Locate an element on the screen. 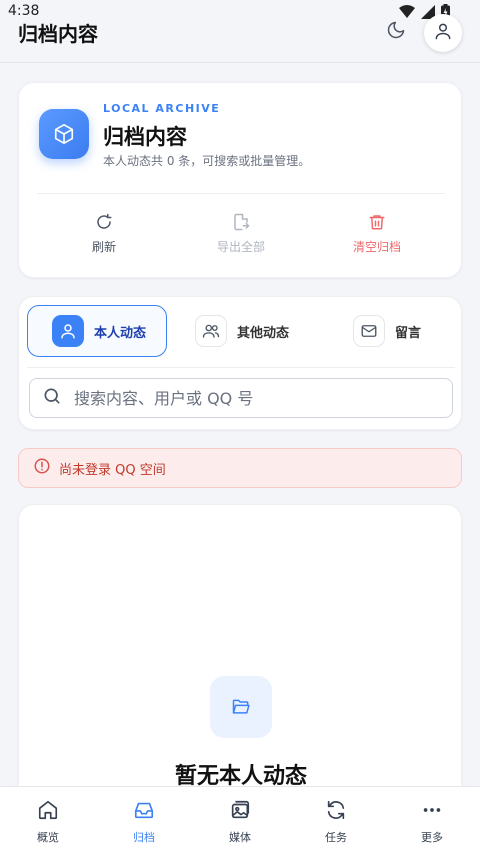 Image resolution: width=480 pixels, height=853 pixels. export-icon is located at coordinates (241, 223).